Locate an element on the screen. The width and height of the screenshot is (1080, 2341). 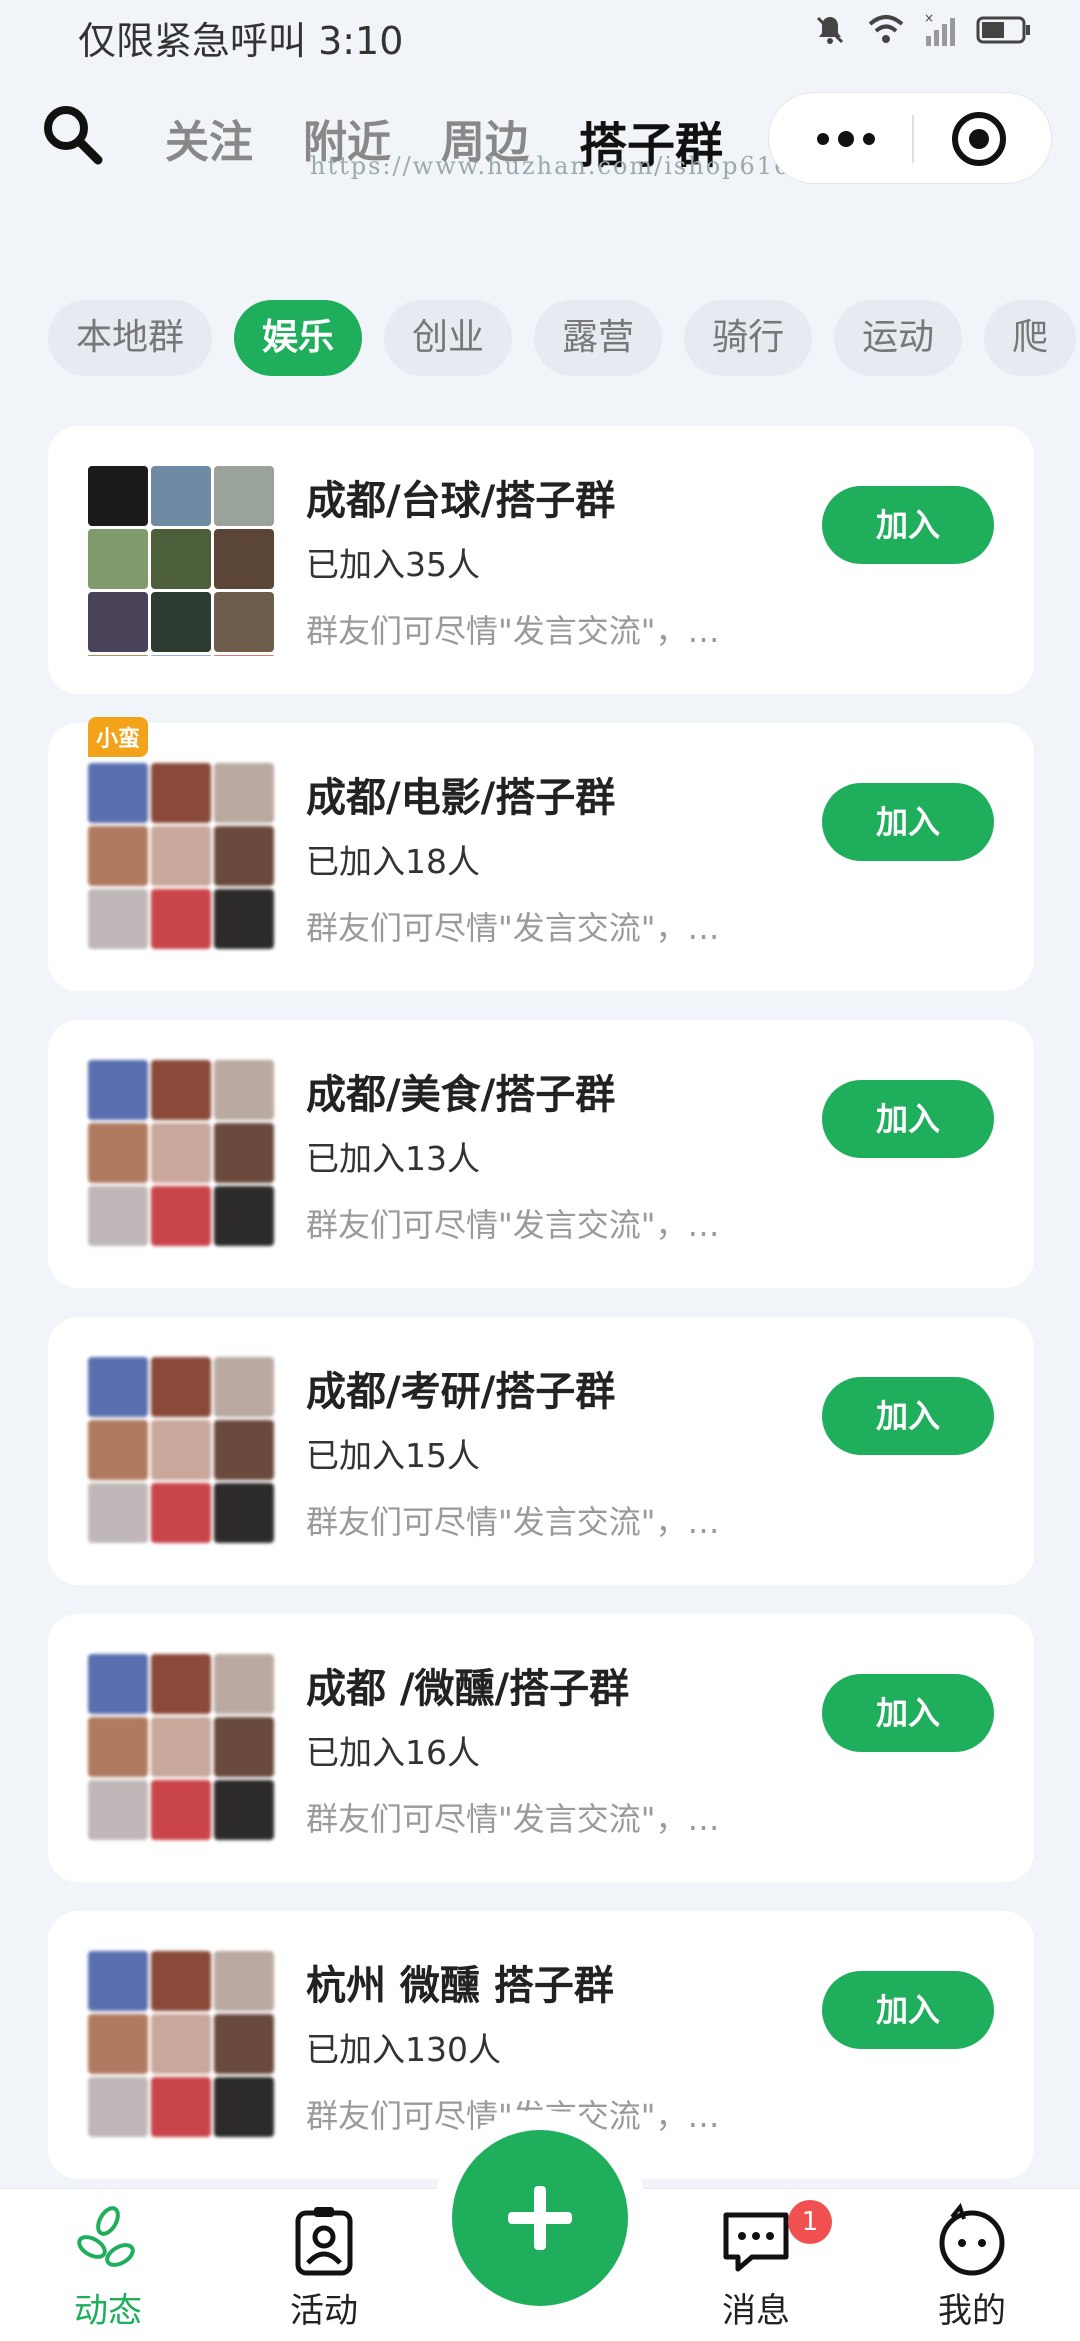
chip-local: 本地群 is located at coordinates (130, 338).